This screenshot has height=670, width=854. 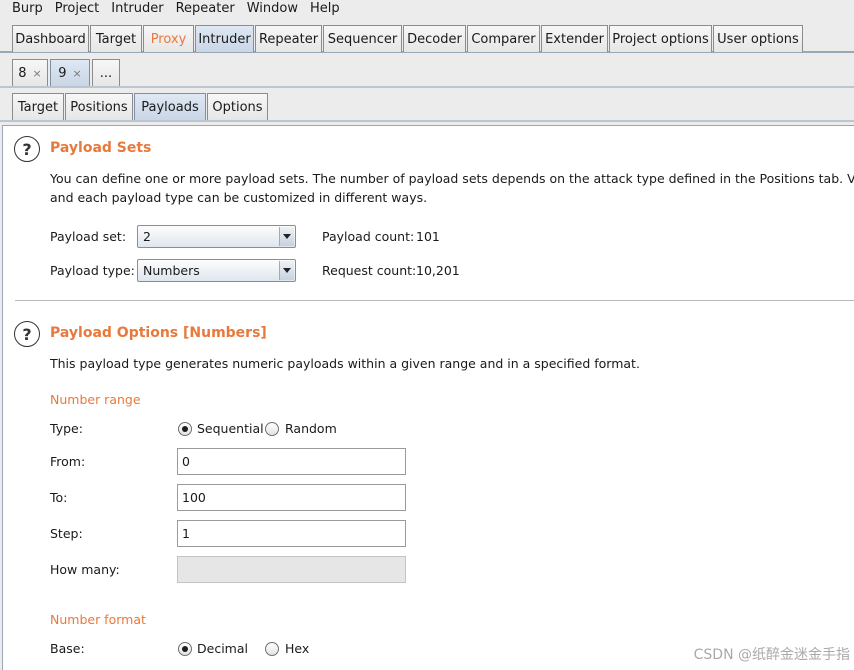 What do you see at coordinates (168, 38) in the screenshot?
I see `tab-proxy: Proxy` at bounding box center [168, 38].